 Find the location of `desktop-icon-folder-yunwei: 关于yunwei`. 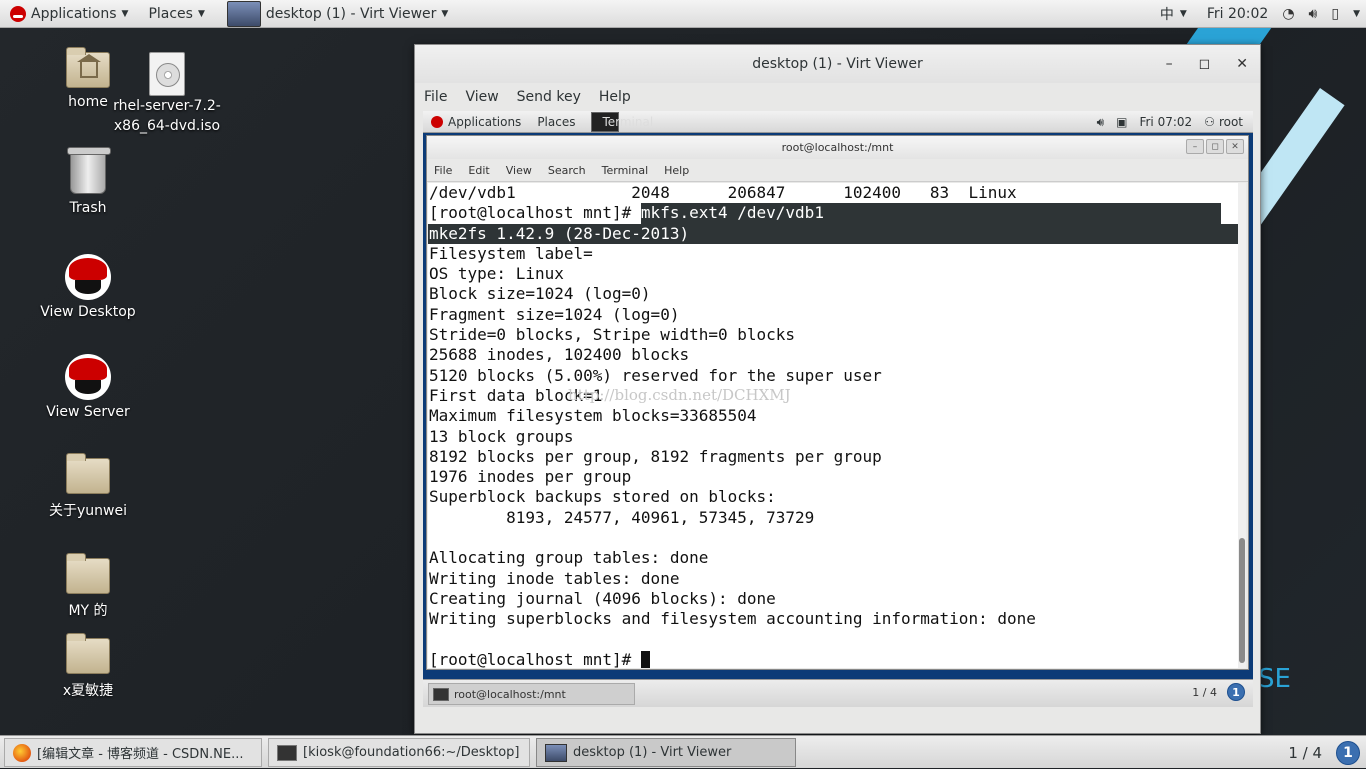

desktop-icon-folder-yunwei: 关于yunwei is located at coordinates (88, 486).